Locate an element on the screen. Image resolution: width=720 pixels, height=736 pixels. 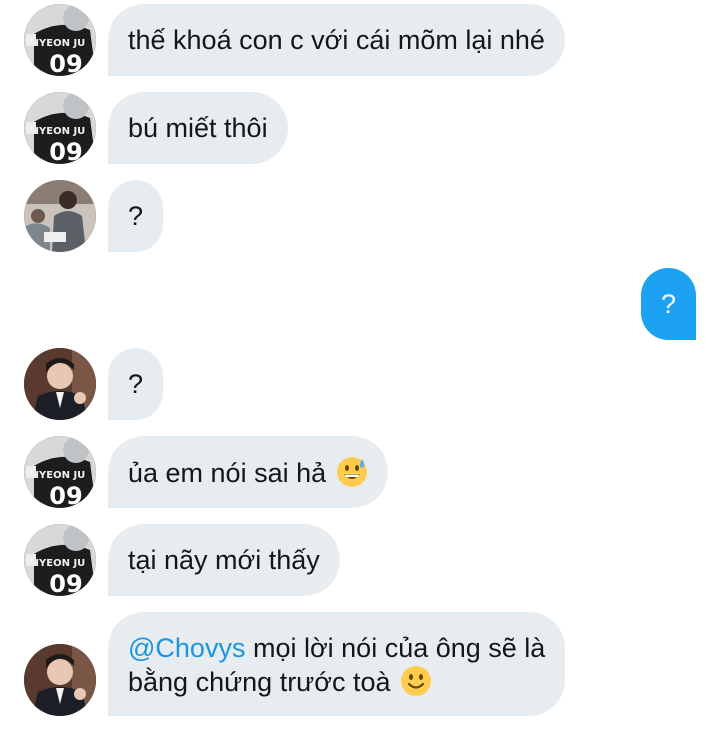
message-text: ủa em nói sai hả is located at coordinates (227, 473).